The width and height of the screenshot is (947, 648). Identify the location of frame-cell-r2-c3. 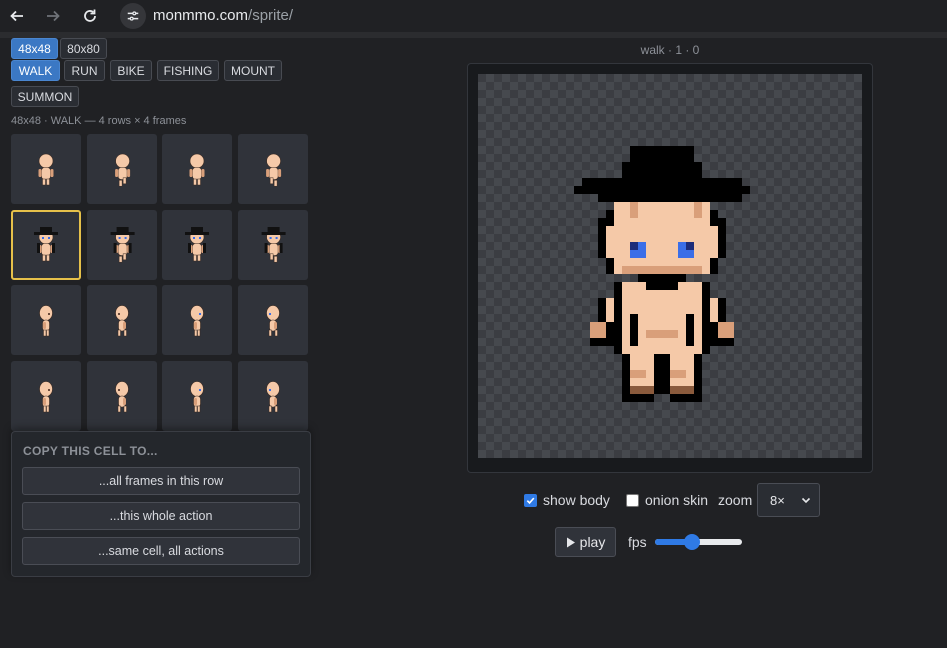
(272, 320).